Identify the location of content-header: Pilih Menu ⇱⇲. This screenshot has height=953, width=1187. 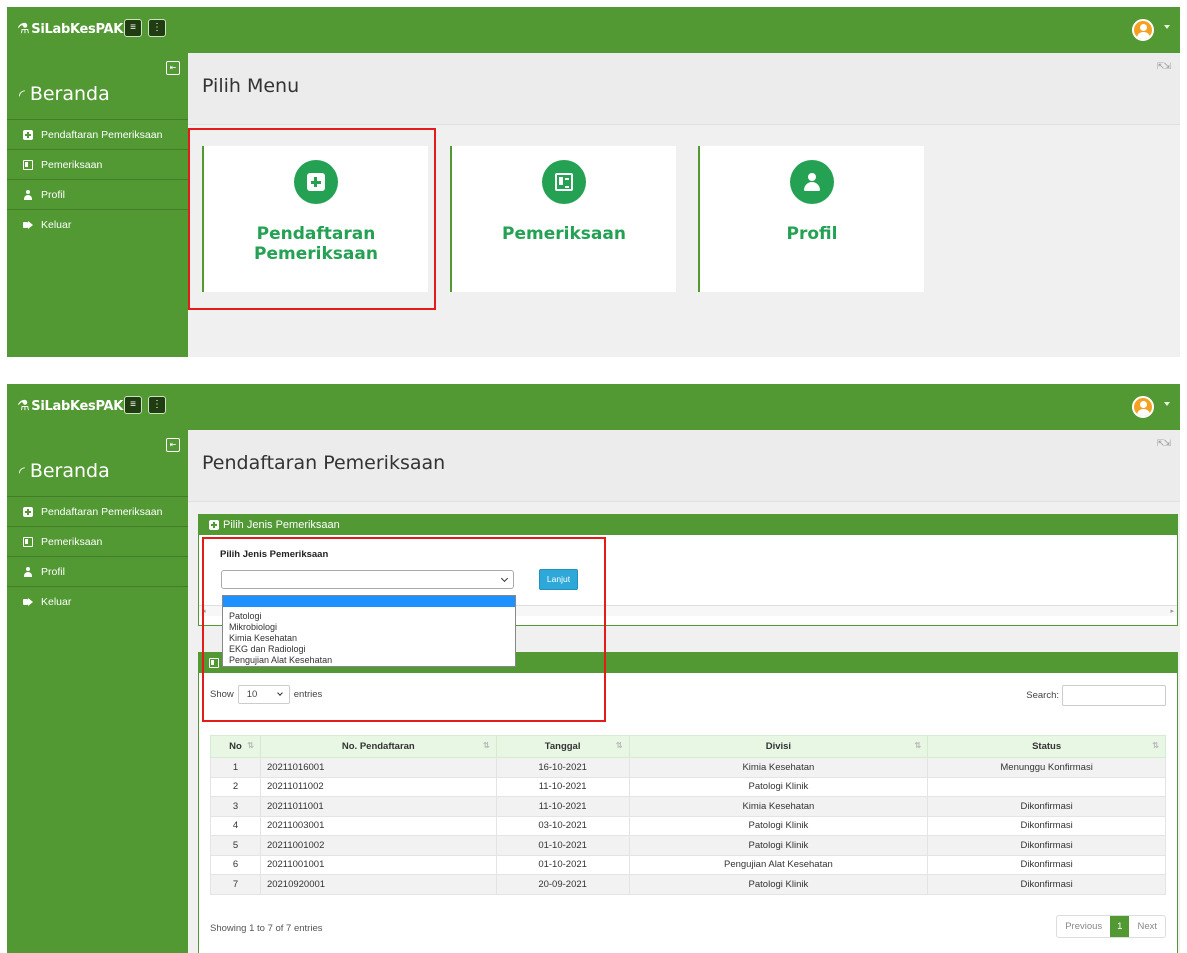
(684, 89).